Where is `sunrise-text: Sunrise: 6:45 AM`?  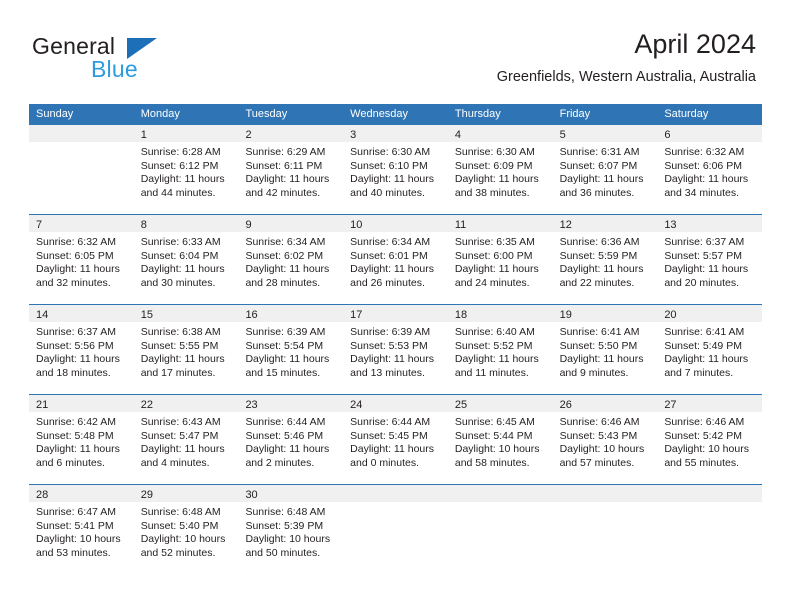 sunrise-text: Sunrise: 6:45 AM is located at coordinates (494, 422).